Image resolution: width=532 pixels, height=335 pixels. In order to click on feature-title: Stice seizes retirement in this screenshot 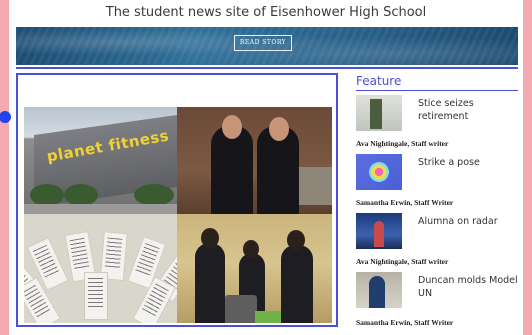, I will do `click(468, 110)`.